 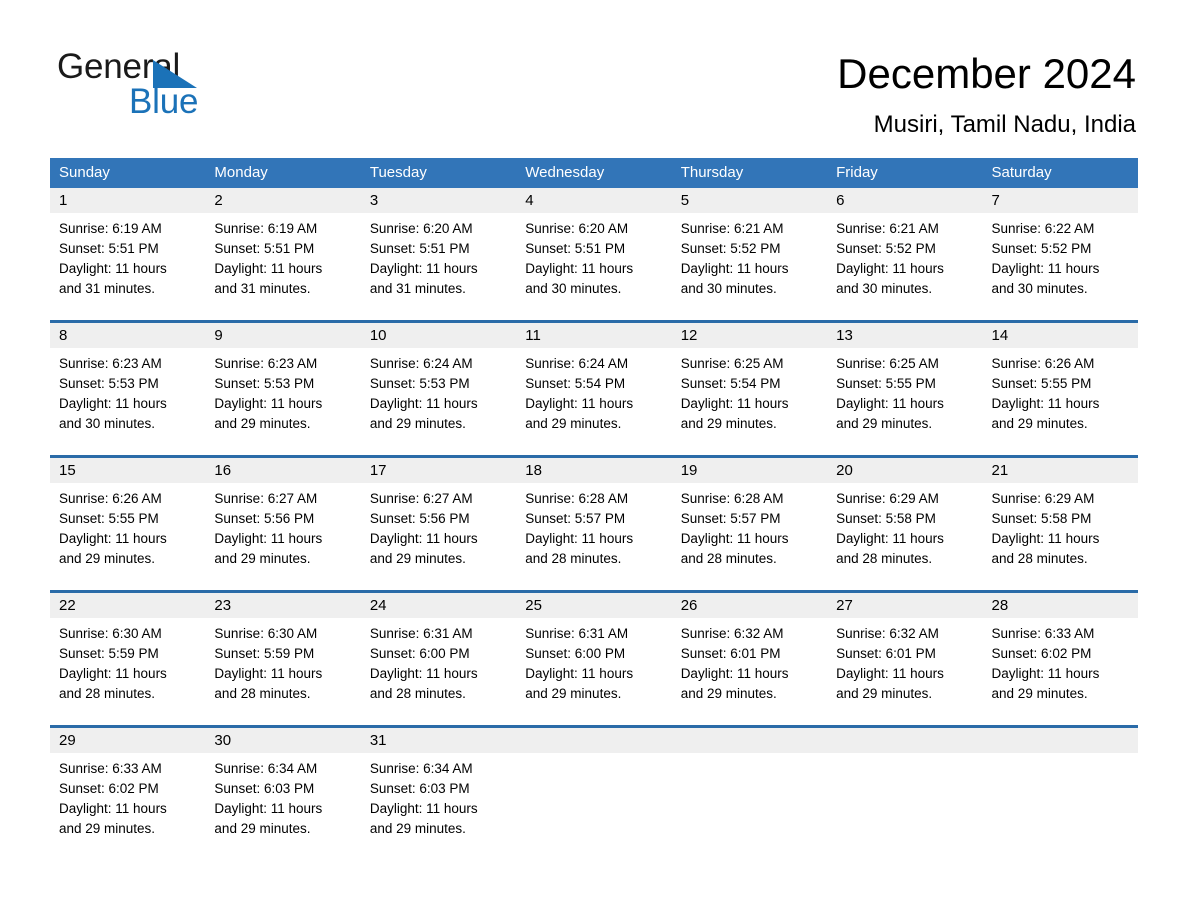 What do you see at coordinates (438, 200) in the screenshot?
I see `day-number: 3` at bounding box center [438, 200].